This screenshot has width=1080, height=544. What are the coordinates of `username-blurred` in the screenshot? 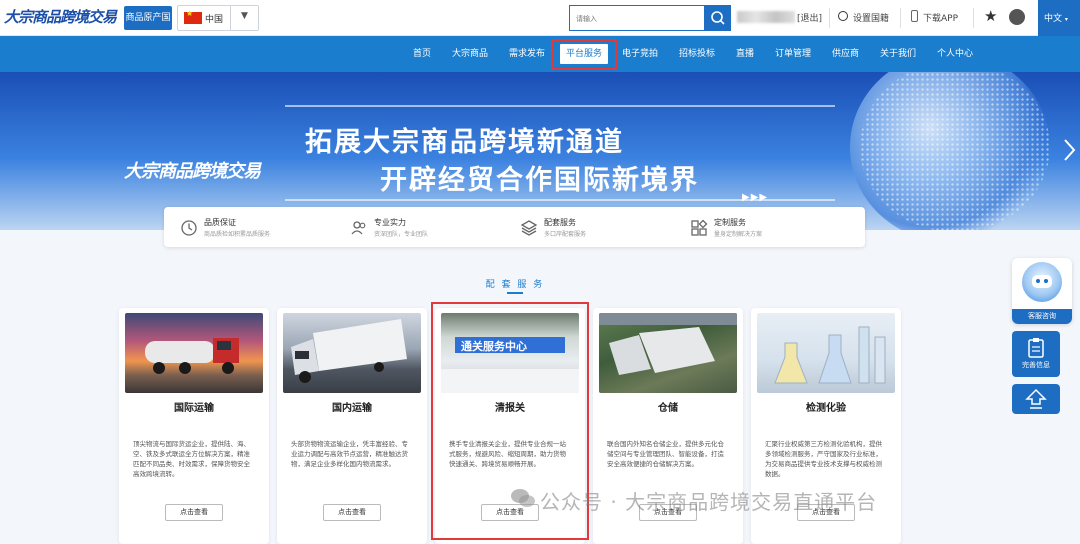 It's located at (766, 17).